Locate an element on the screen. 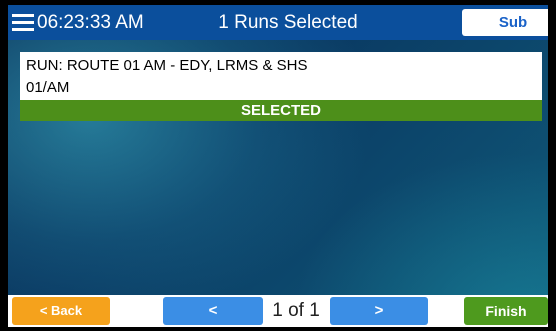  bottom-toolbar: < Back < 1 of 1 > Finish is located at coordinates (278, 311).